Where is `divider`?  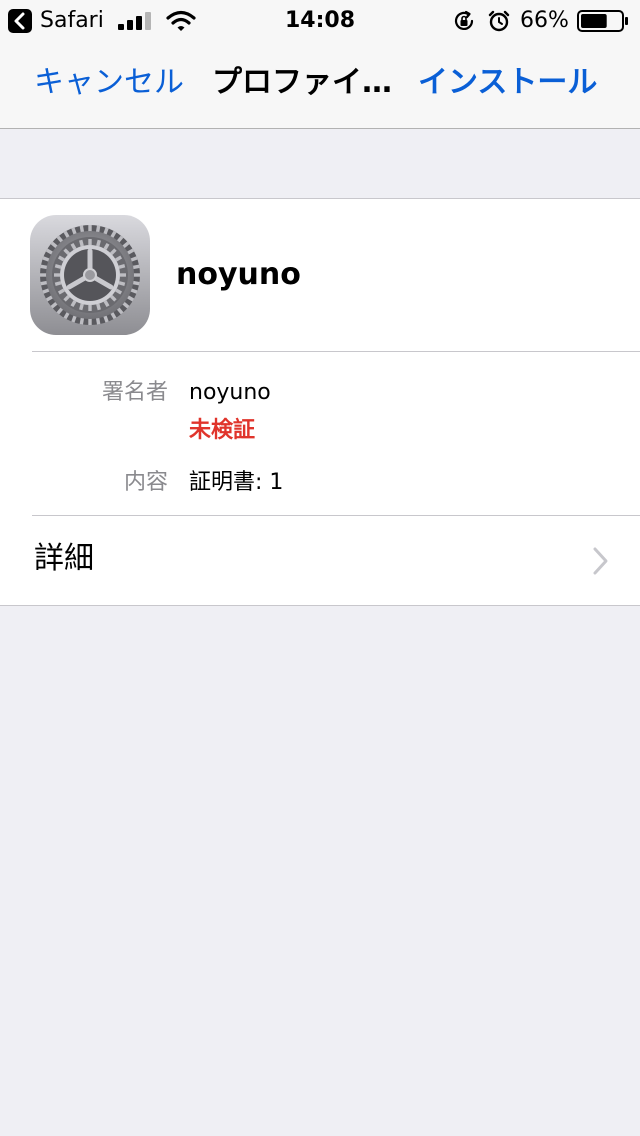
divider is located at coordinates (336, 351).